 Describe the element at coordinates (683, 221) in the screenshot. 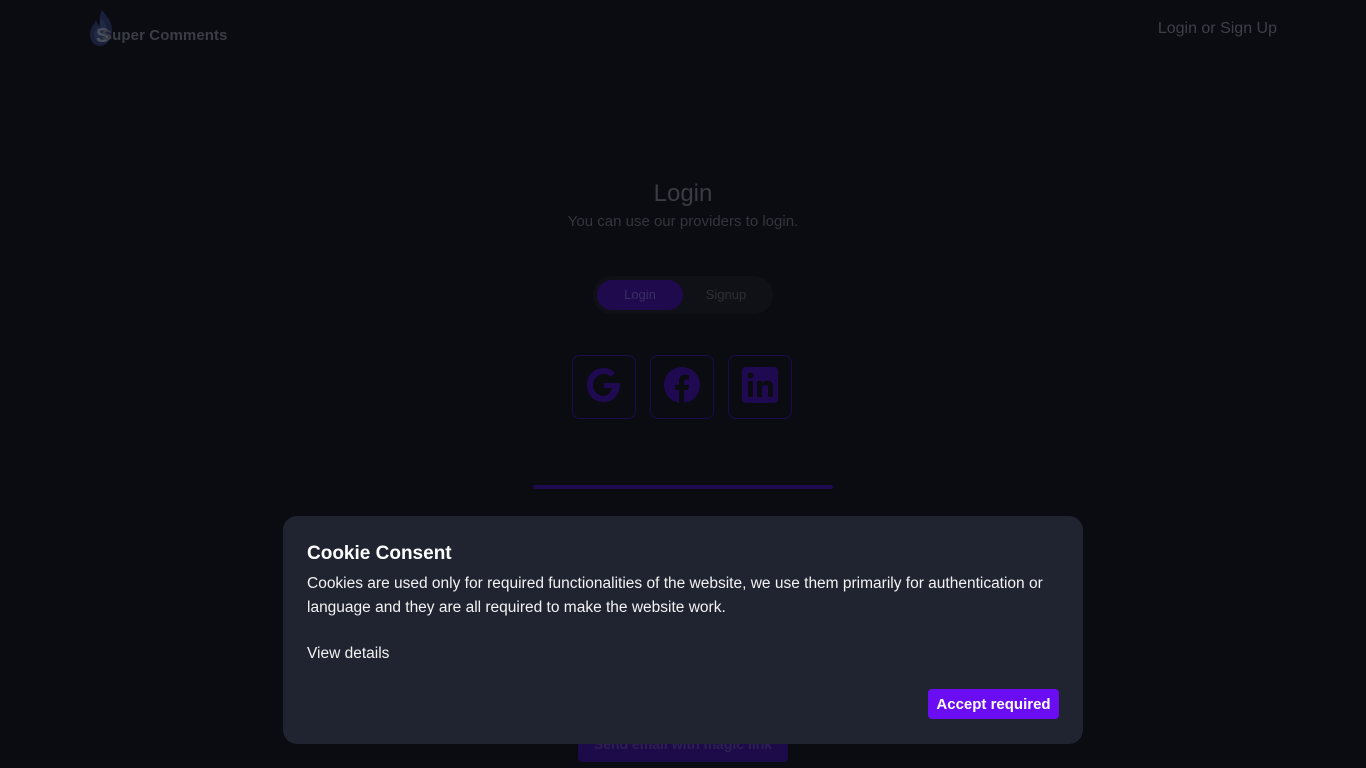

I see `page-subtitle: You can use our providers to login.` at that location.